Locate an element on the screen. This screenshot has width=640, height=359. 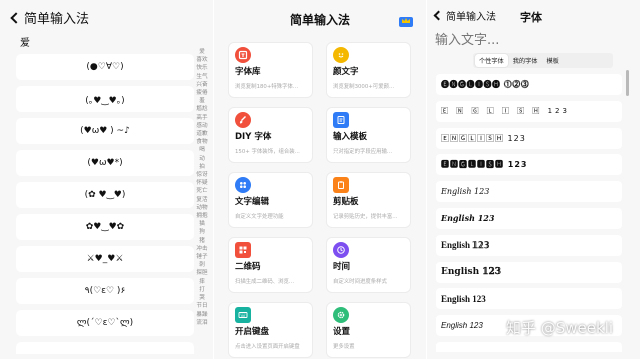
index-letter: 羞 is located at coordinates (202, 101).